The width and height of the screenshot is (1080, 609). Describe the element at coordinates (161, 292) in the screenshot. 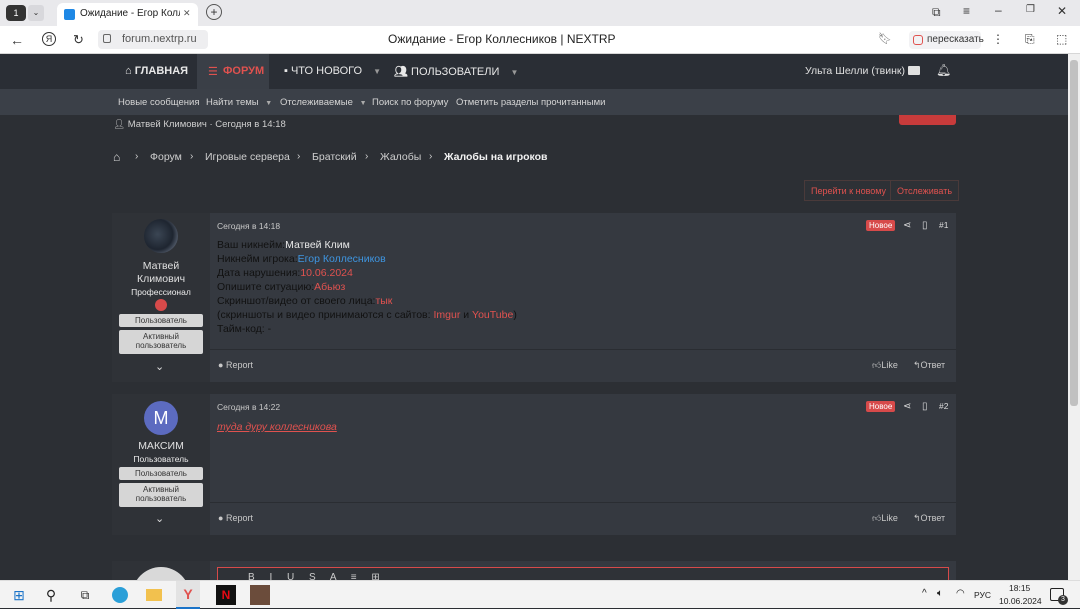

I see `user-title: Профессионал` at that location.